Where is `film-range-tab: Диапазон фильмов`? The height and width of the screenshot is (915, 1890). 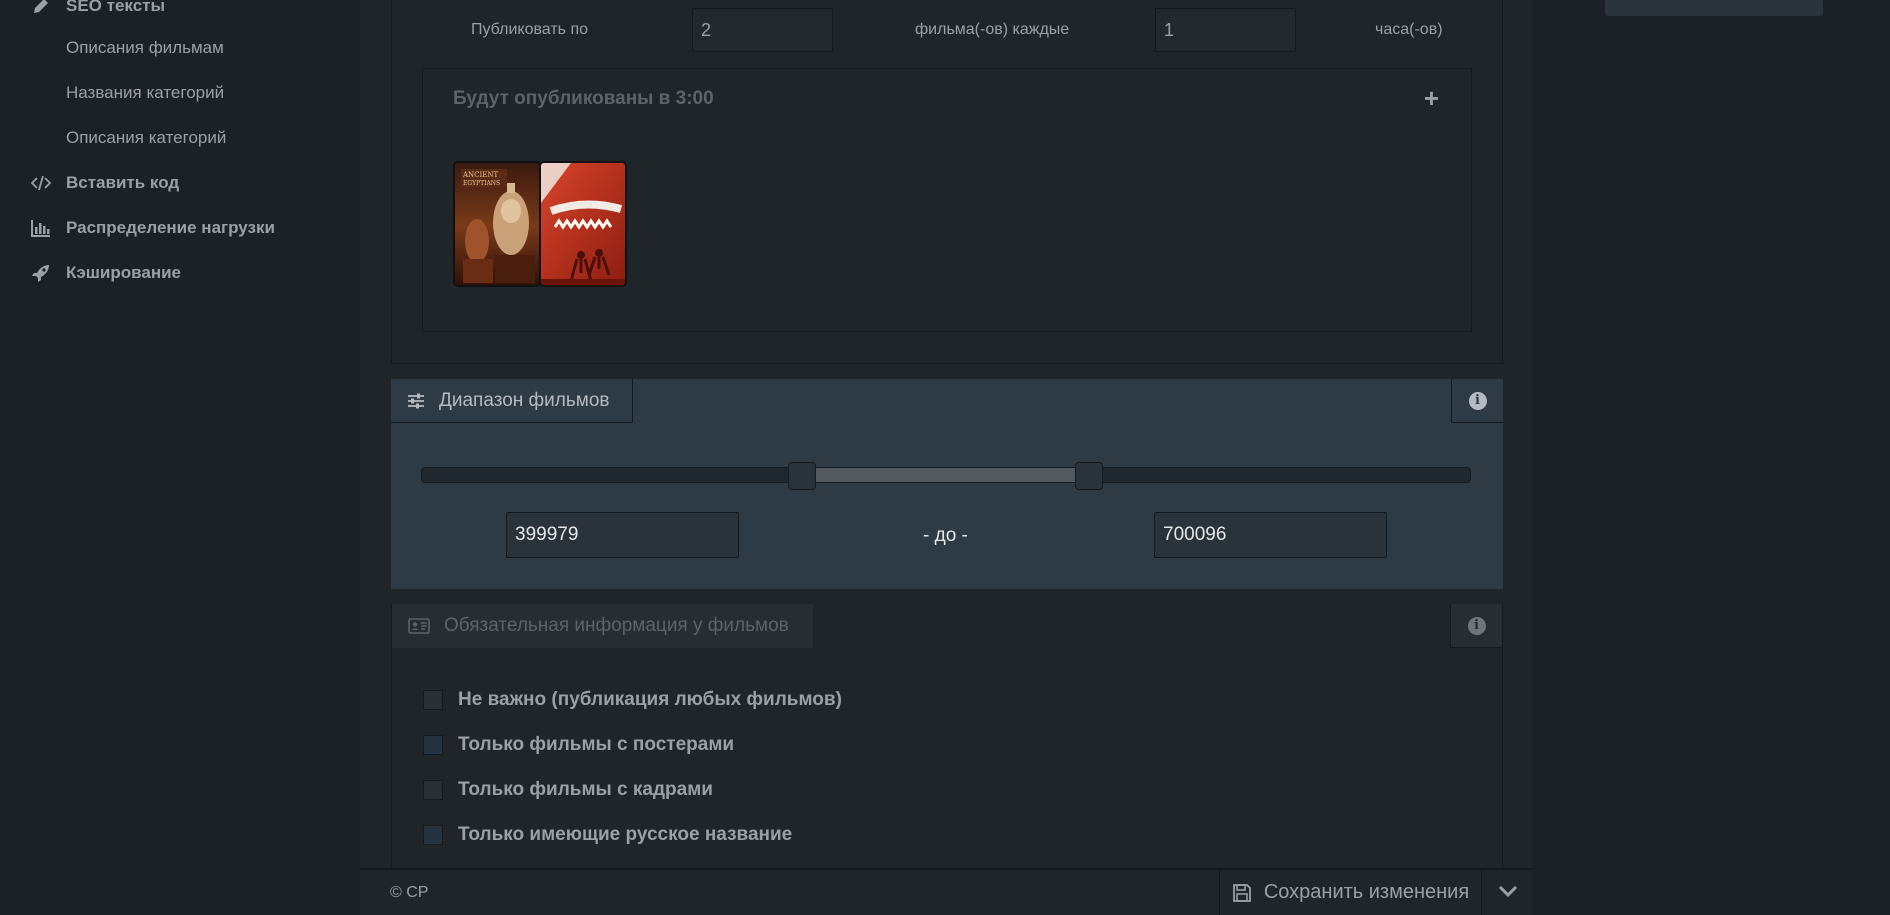 film-range-tab: Диапазон фильмов is located at coordinates (512, 401).